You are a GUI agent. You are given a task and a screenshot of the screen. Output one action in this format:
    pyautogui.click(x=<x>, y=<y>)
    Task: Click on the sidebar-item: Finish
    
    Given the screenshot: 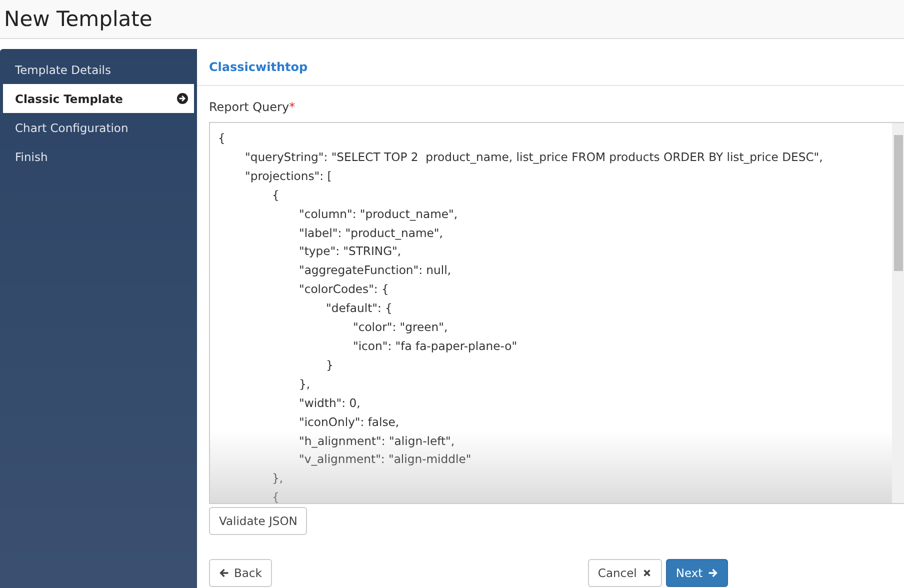 What is the action you would take?
    pyautogui.click(x=98, y=156)
    